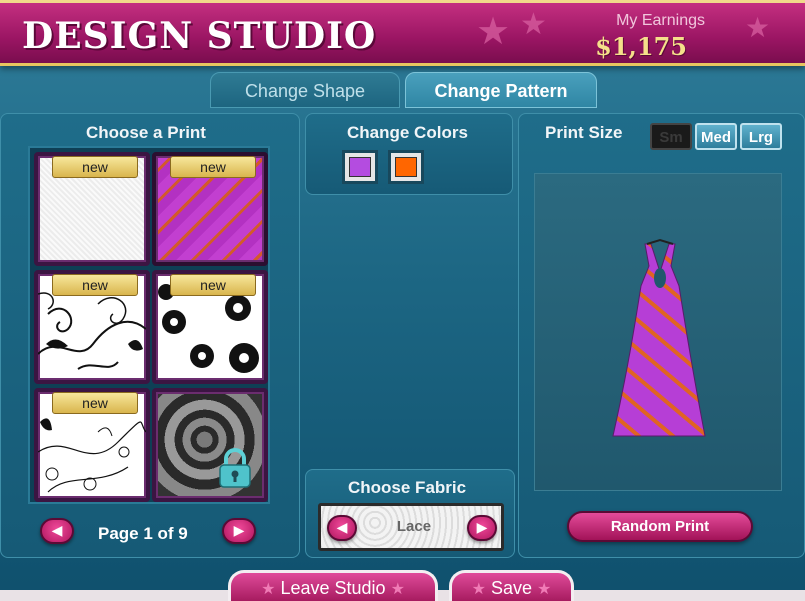  Describe the element at coordinates (501, 90) in the screenshot. I see `tab-change-pattern: Change Pattern` at that location.